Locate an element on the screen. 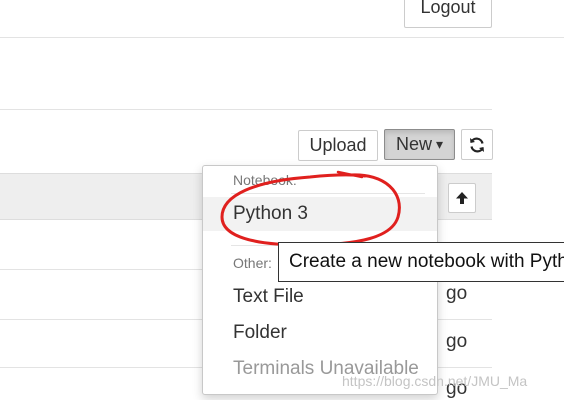 Image resolution: width=564 pixels, height=400 pixels. refresh-icon is located at coordinates (477, 144).